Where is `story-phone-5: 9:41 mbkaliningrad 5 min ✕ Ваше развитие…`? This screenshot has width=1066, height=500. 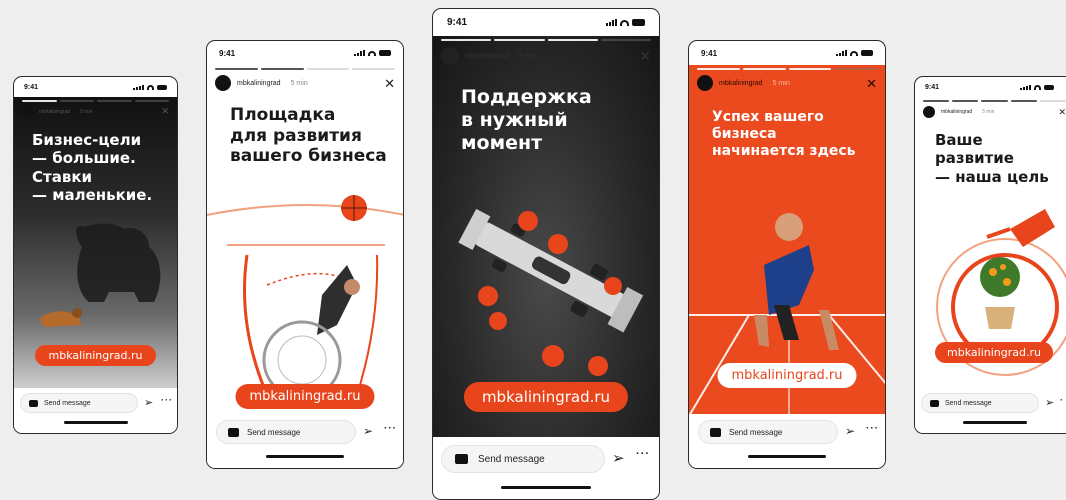
story-phone-5: 9:41 mbkaliningrad 5 min ✕ Ваше развитие… is located at coordinates (990, 255).